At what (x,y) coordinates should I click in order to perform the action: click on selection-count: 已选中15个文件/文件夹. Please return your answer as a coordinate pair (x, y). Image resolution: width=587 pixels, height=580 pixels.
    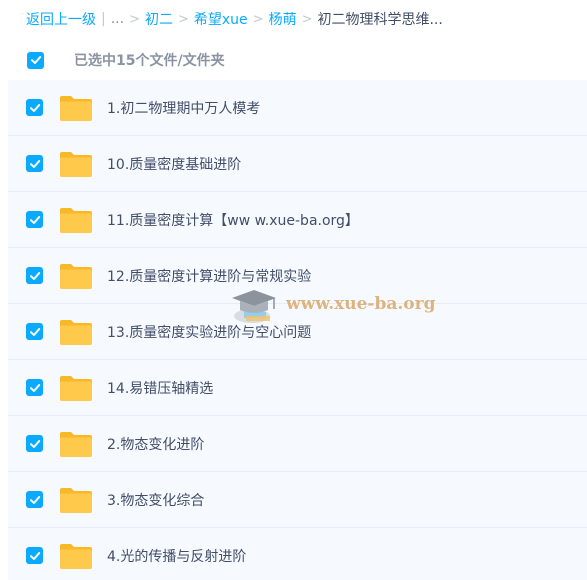
    Looking at the image, I should click on (149, 61).